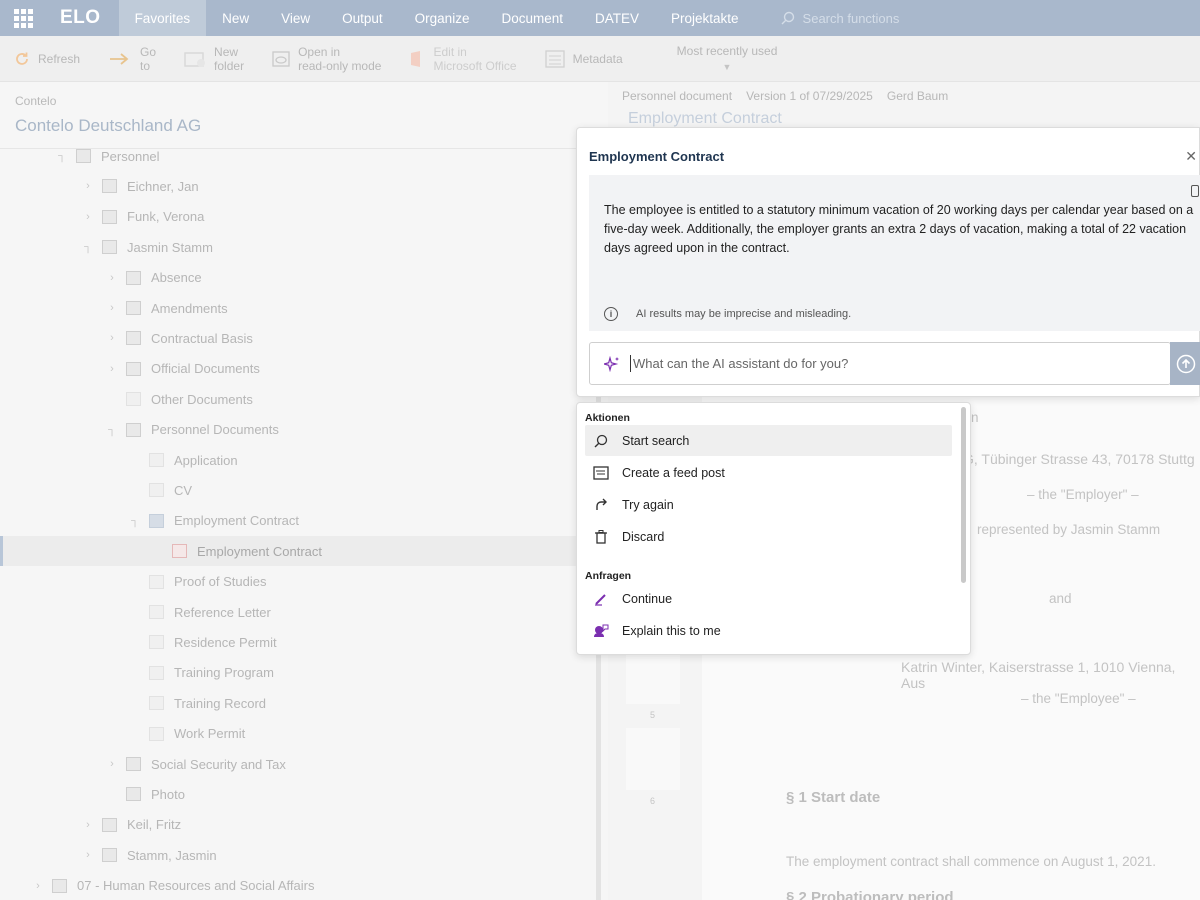 The width and height of the screenshot is (1200, 900). What do you see at coordinates (300, 278) in the screenshot?
I see `tree-item: › Absence` at bounding box center [300, 278].